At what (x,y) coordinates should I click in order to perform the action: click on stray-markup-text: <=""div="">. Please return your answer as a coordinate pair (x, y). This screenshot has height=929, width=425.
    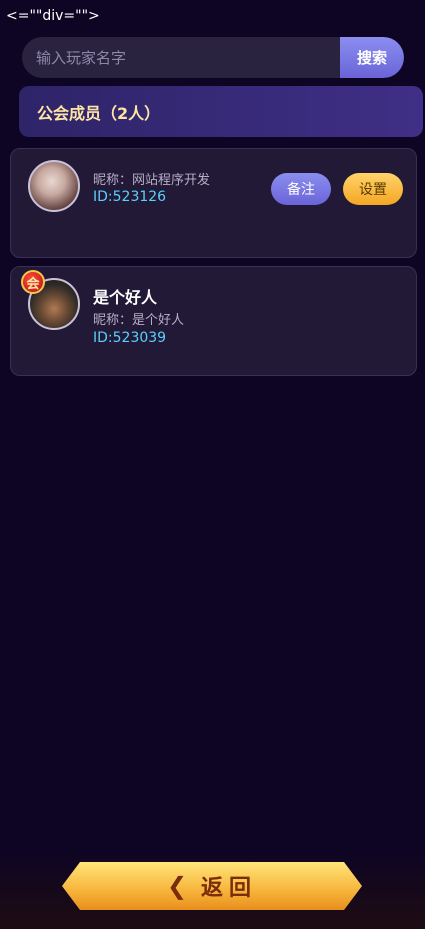
    Looking at the image, I should click on (53, 16).